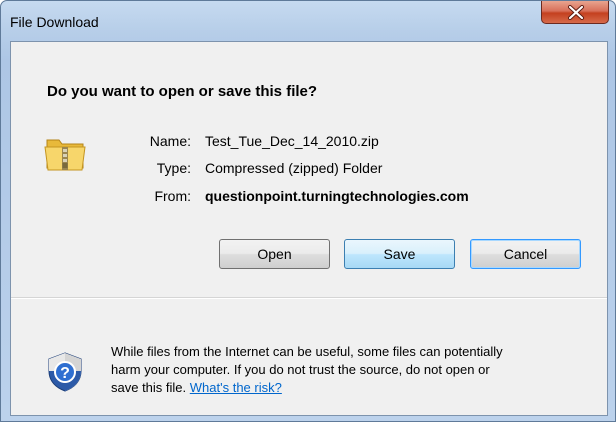  What do you see at coordinates (525, 254) in the screenshot?
I see `cancel-button: Cancel` at bounding box center [525, 254].